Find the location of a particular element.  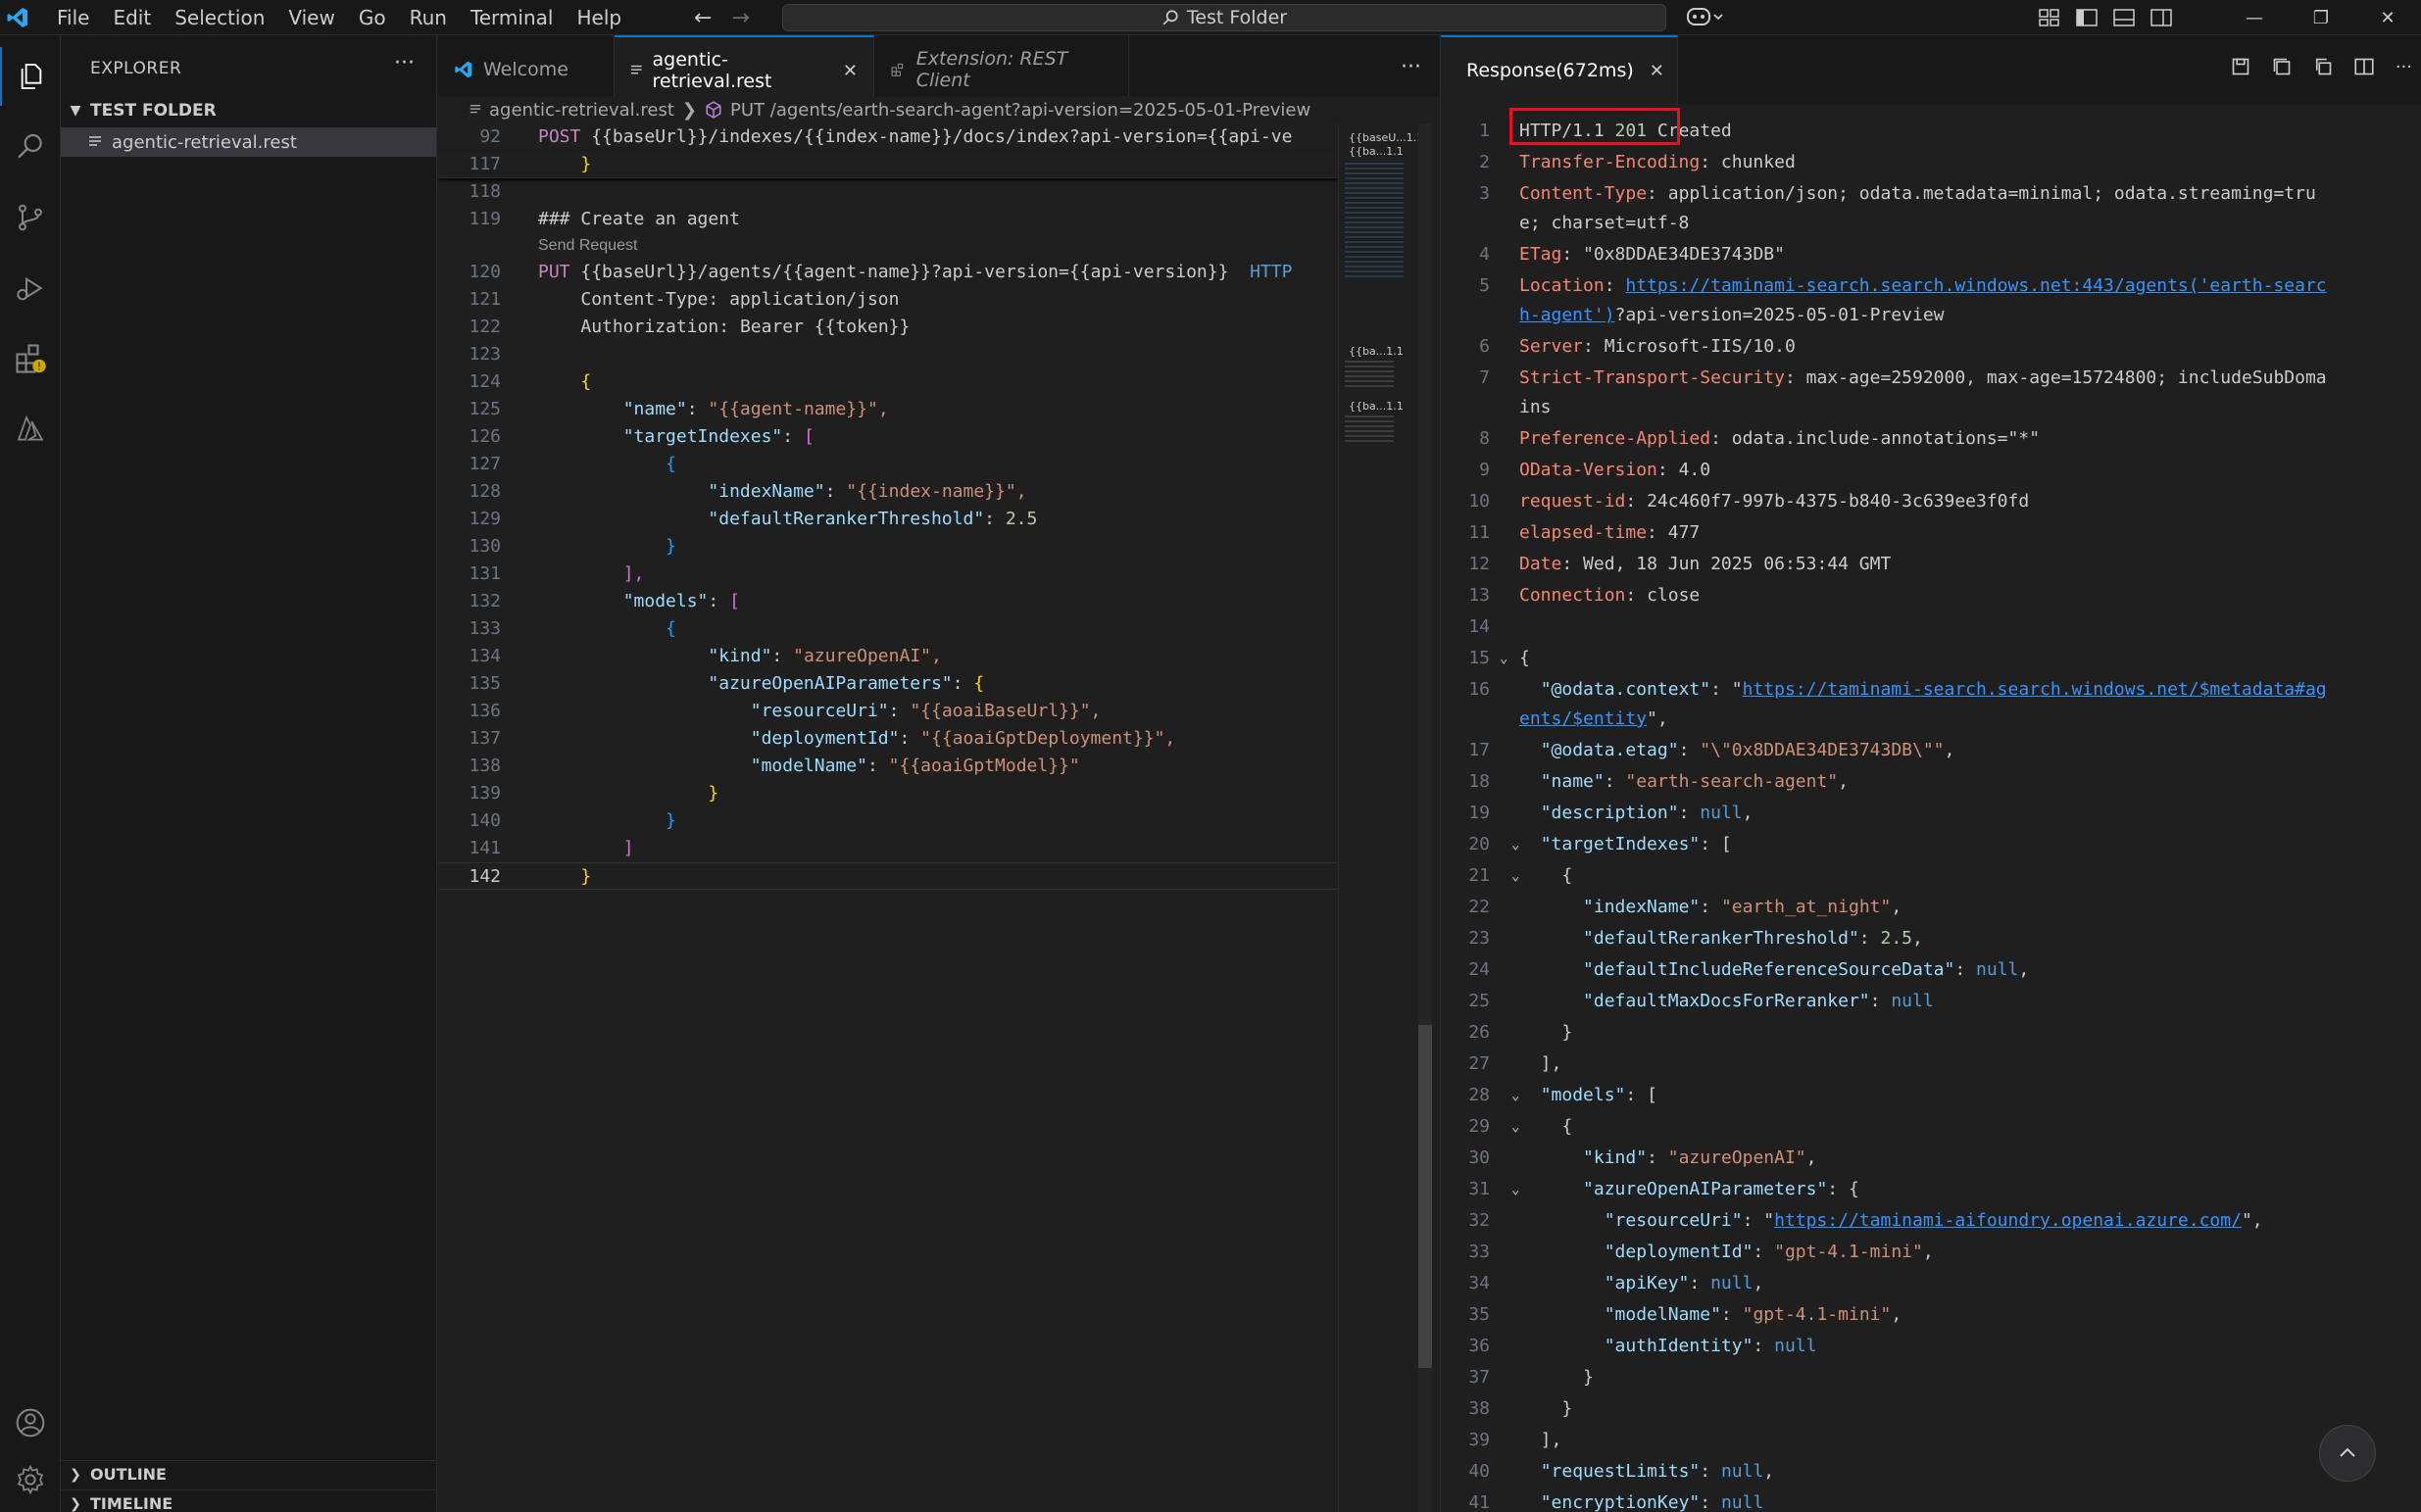

tabs-more-actions-icon: ··· is located at coordinates (1411, 67).